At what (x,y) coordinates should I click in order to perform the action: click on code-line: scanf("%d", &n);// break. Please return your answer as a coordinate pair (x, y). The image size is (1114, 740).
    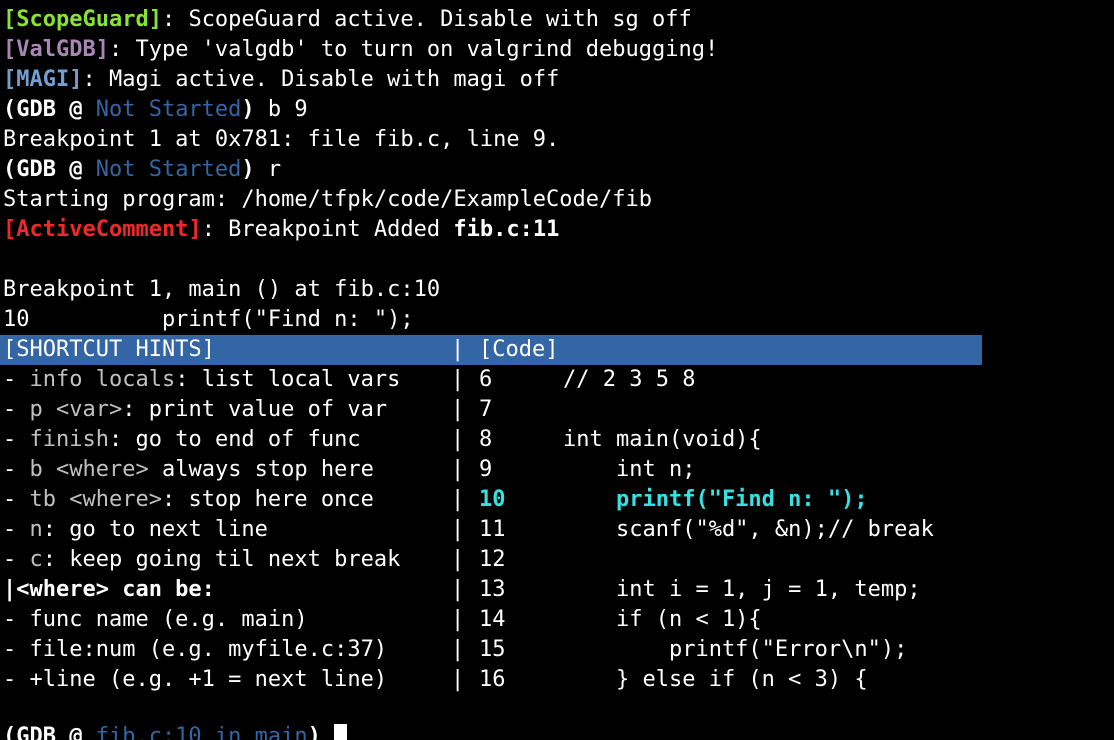
    Looking at the image, I should click on (748, 529).